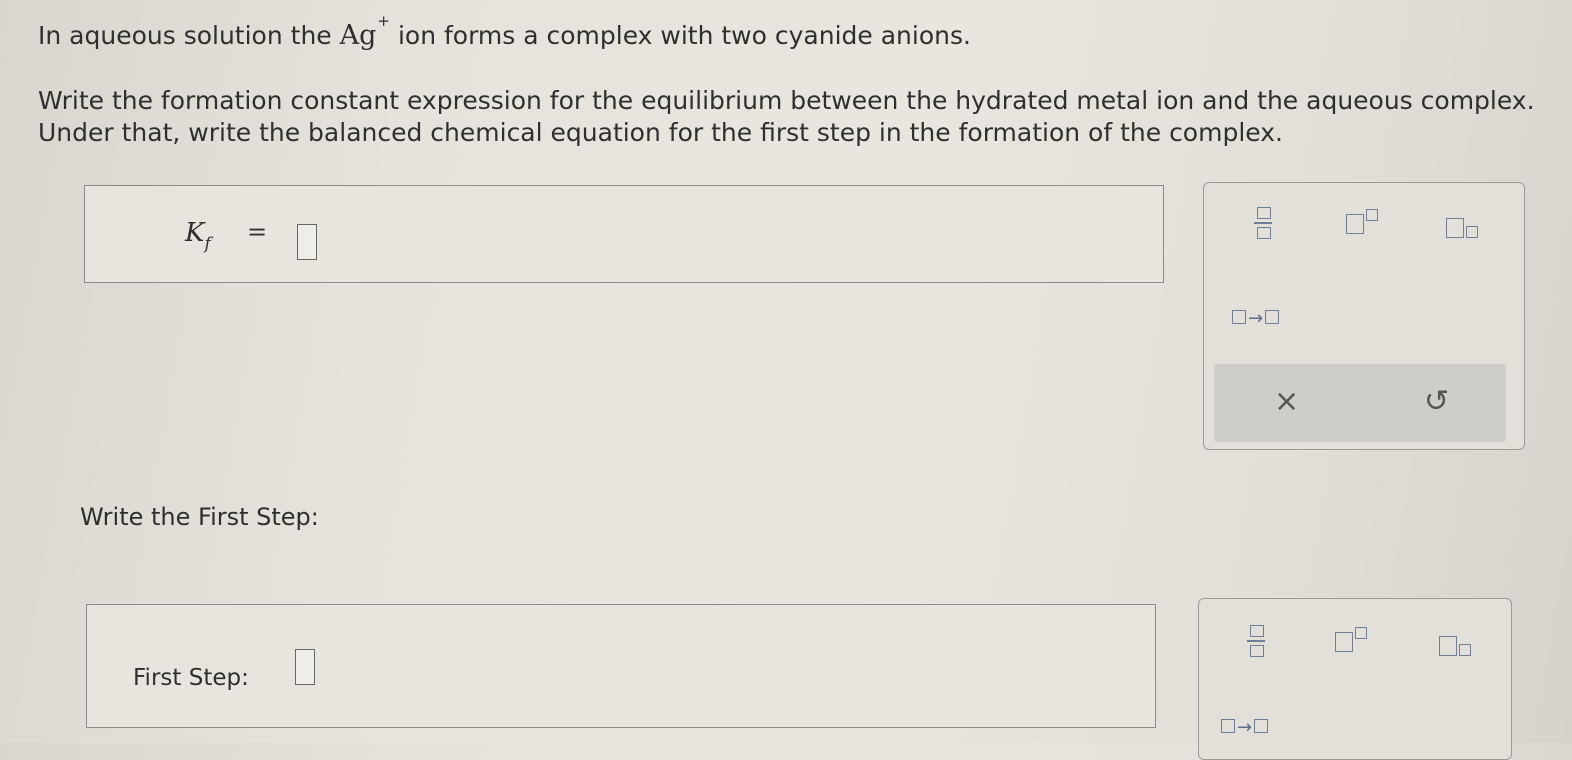 Image resolution: width=1572 pixels, height=760 pixels. Describe the element at coordinates (207, 244) in the screenshot. I see `kf-subscript: f` at that location.